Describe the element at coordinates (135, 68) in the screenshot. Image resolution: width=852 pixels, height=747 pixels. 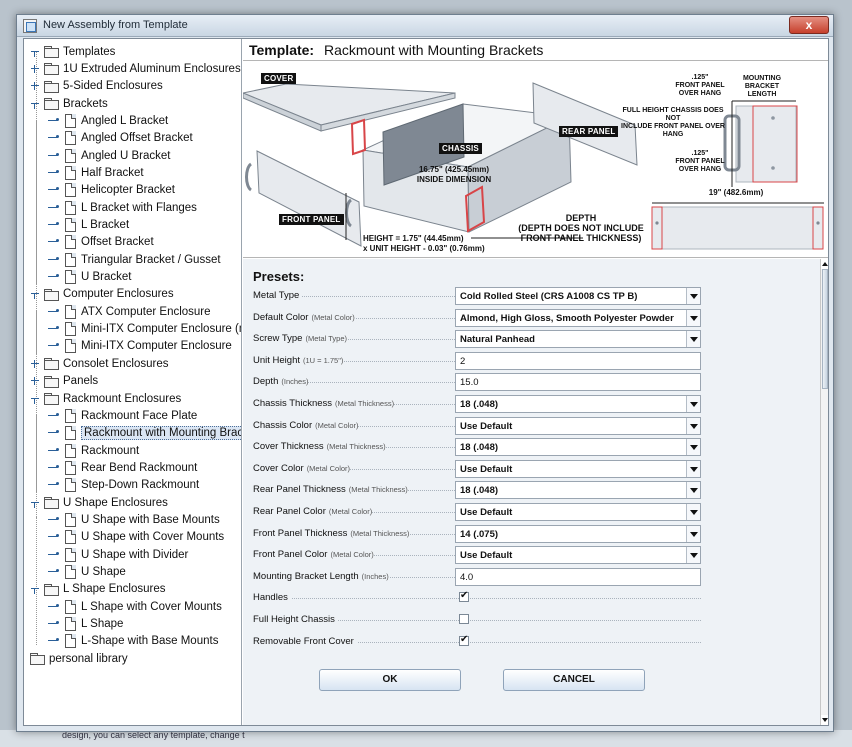
I see `tree-folder-row: 1U Extruded Aluminum Enclosures` at that location.